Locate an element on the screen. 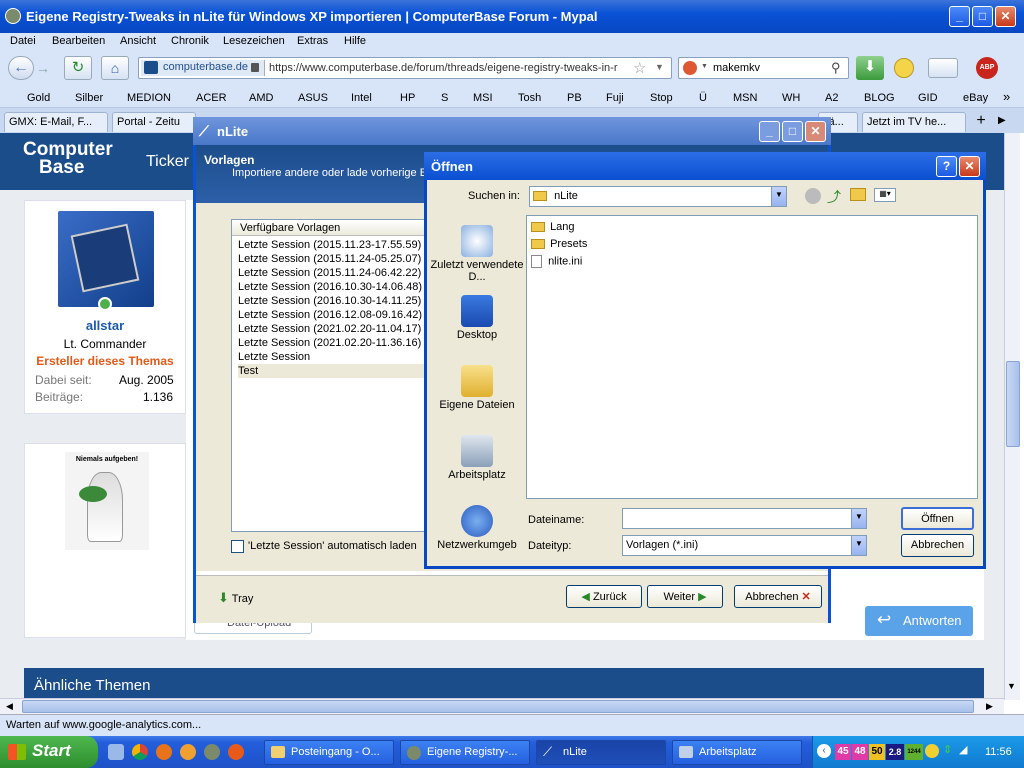 This screenshot has height=768, width=1024. bookmark-pb: PB is located at coordinates (574, 98).